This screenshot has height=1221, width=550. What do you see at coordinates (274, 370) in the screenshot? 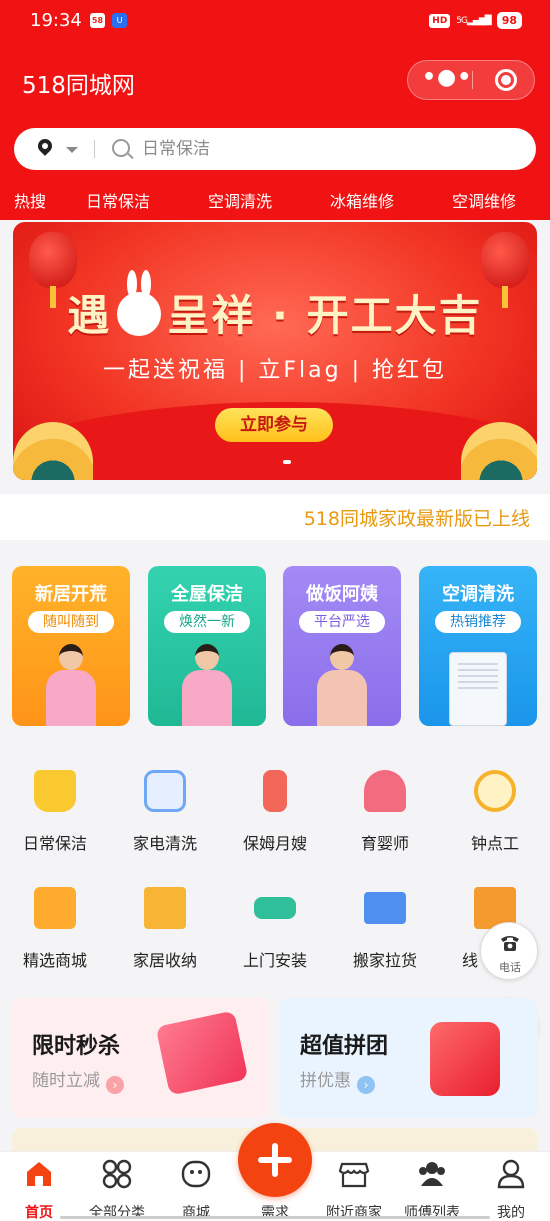
I see `banner-subtitle: 一起送祝福 | 立Flag | 抢红包` at bounding box center [274, 370].